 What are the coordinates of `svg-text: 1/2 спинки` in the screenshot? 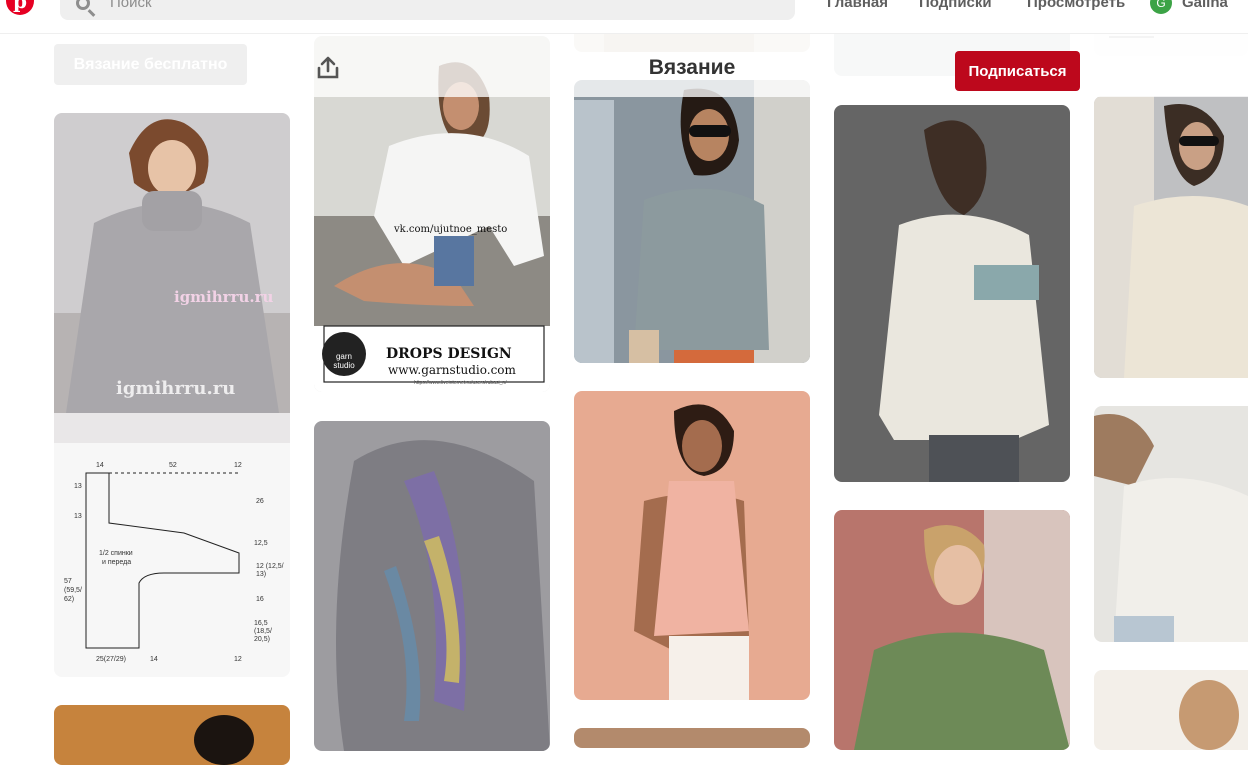 It's located at (116, 553).